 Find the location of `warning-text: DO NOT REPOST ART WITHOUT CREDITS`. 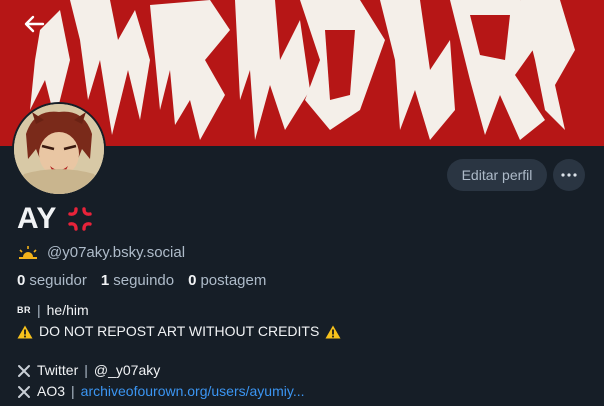

warning-text: DO NOT REPOST ART WITHOUT CREDITS is located at coordinates (179, 331).